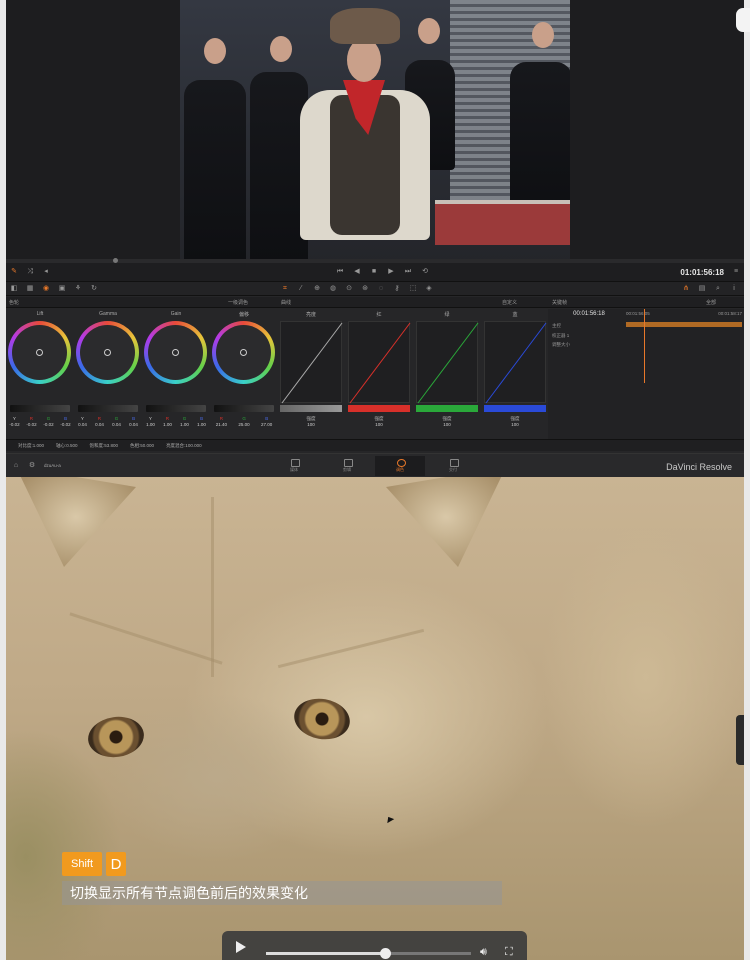  What do you see at coordinates (333, 289) in the screenshot?
I see `window-icon: ◍` at bounding box center [333, 289].